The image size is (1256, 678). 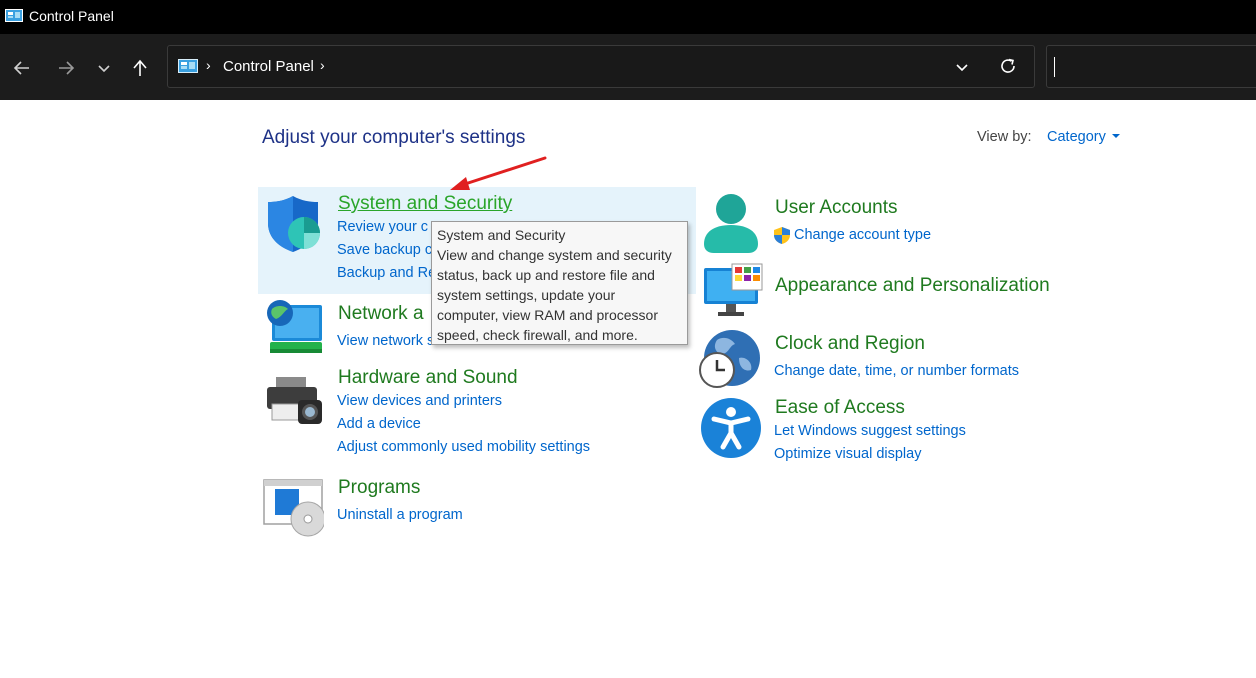 I want to click on programs-disc-icon, so click(x=293, y=508).